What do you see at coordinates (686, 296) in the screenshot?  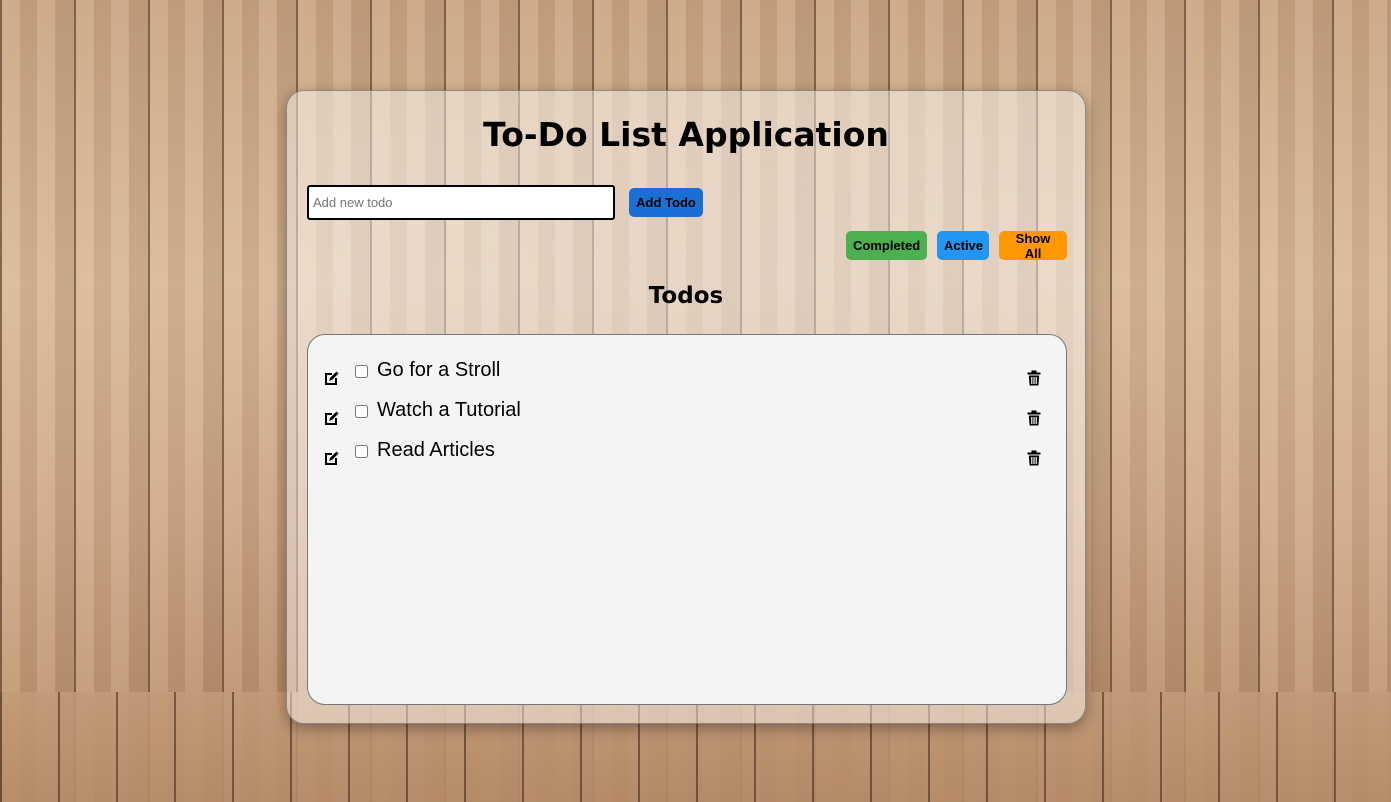 I see `todos-heading: Todos` at bounding box center [686, 296].